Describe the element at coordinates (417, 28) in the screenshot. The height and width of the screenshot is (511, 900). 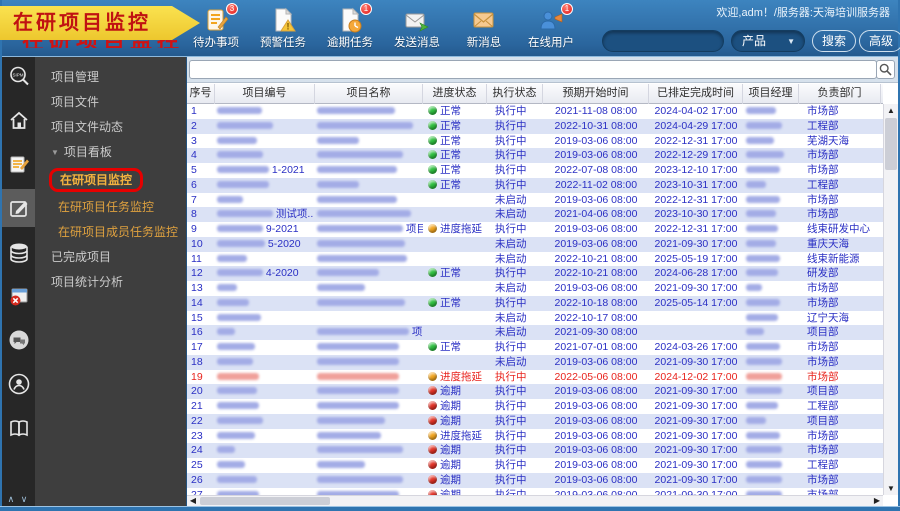
I see `toolbar-send-message-button: 发送消息` at that location.